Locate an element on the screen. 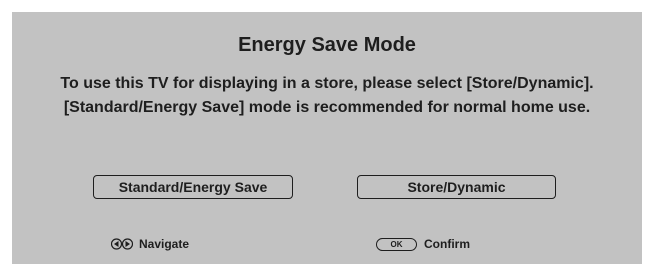 The width and height of the screenshot is (651, 264). store-dynamic-button: Store/Dynamic is located at coordinates (456, 187).